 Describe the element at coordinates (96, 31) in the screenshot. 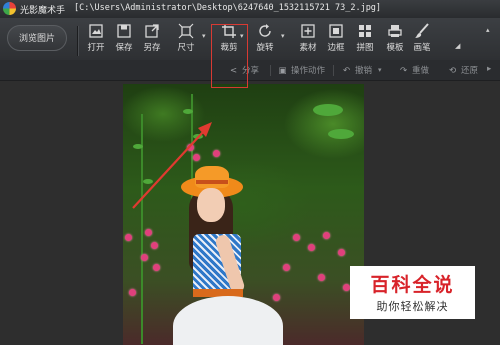

I see `open-icon` at that location.